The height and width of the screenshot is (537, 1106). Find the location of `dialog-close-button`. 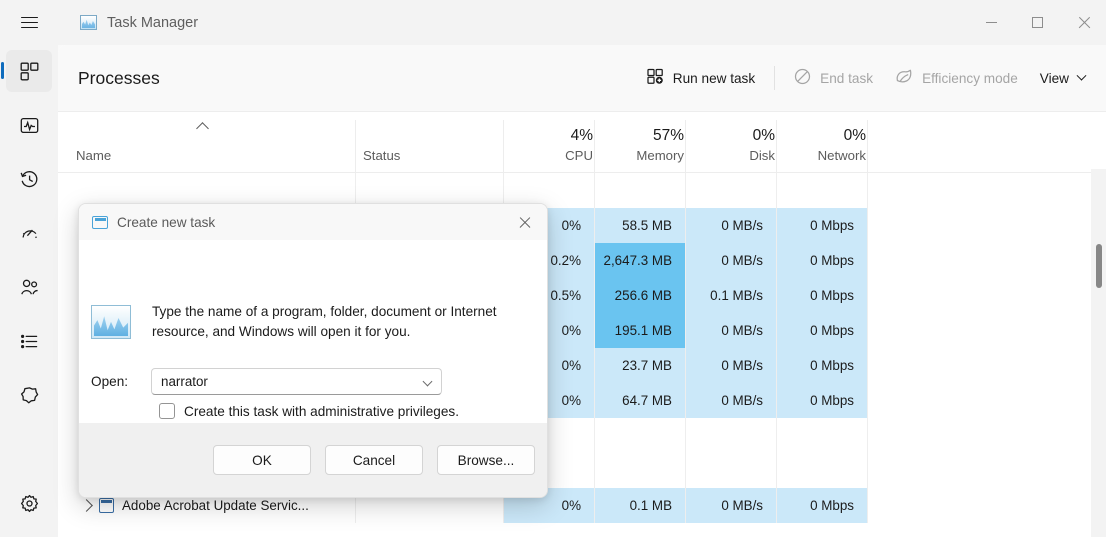

dialog-close-button is located at coordinates (524, 222).